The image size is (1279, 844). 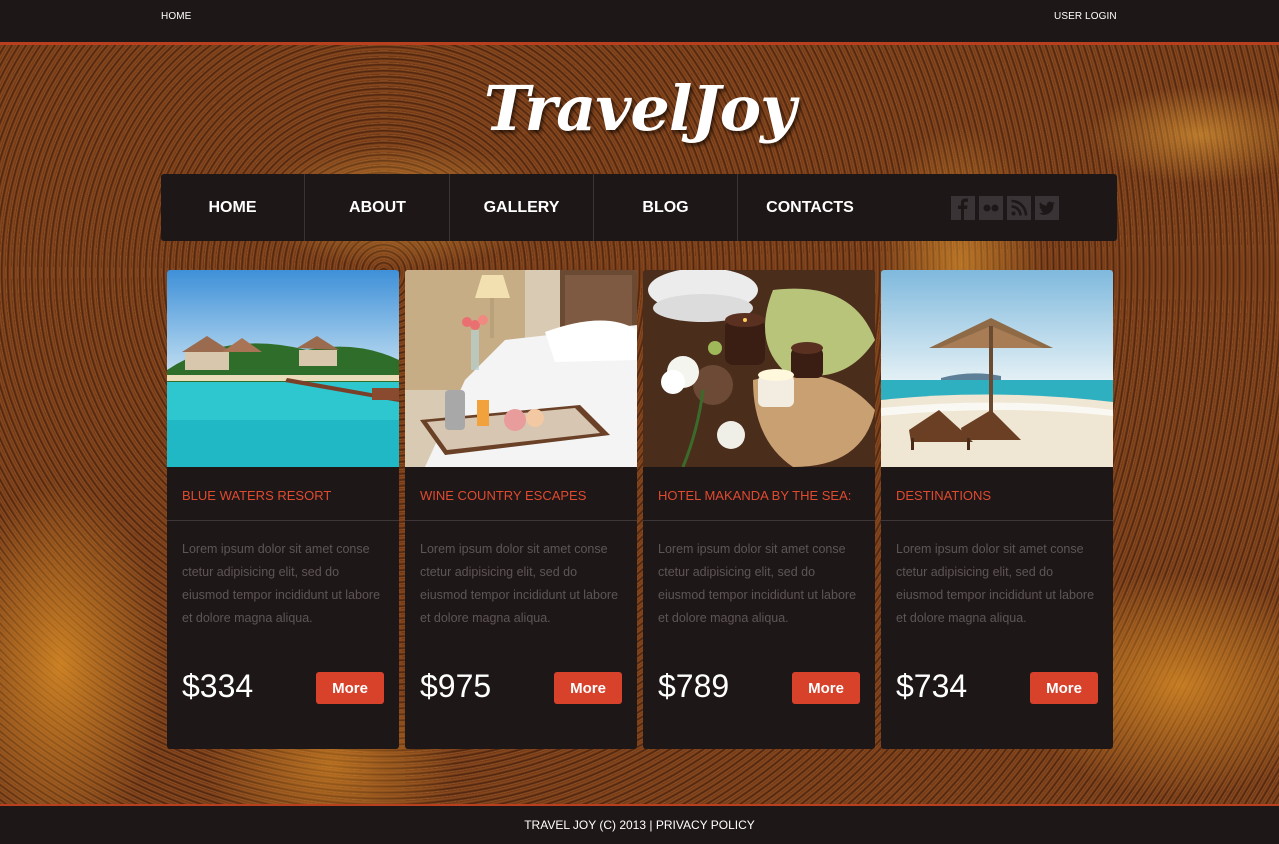 I want to click on resort-photo, so click(x=283, y=368).